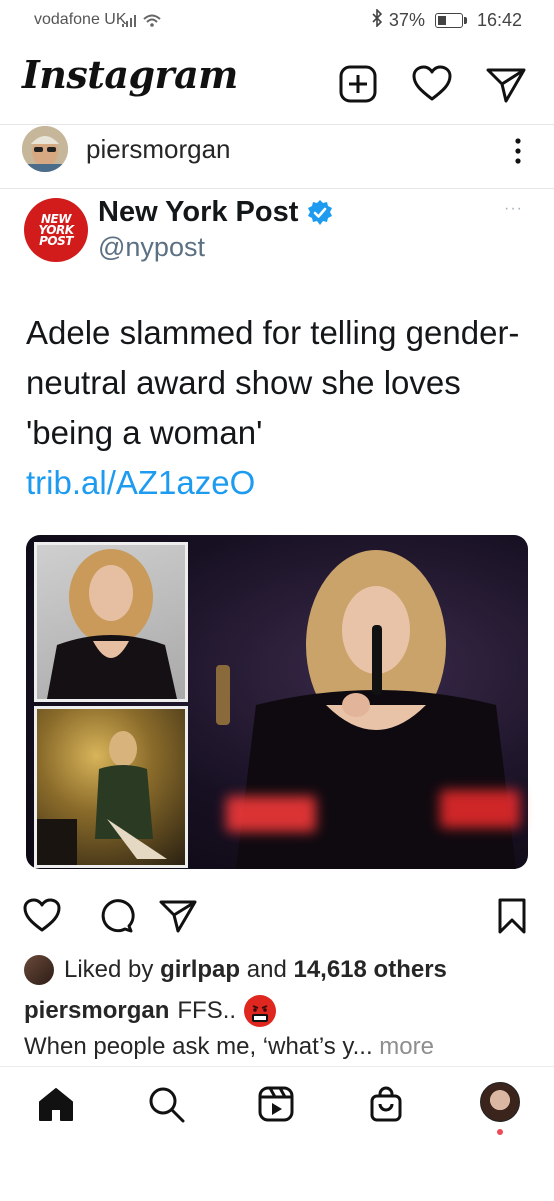 The width and height of the screenshot is (554, 1201). Describe the element at coordinates (320, 213) in the screenshot. I see `verified-badge-icon` at that location.